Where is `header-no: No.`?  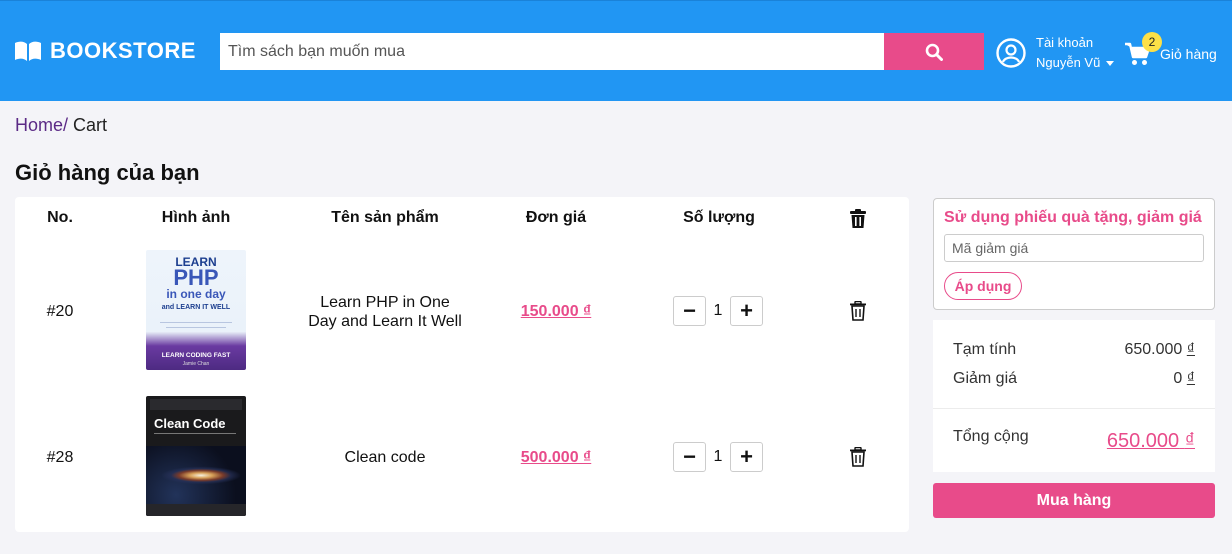
header-no: No. is located at coordinates (60, 217).